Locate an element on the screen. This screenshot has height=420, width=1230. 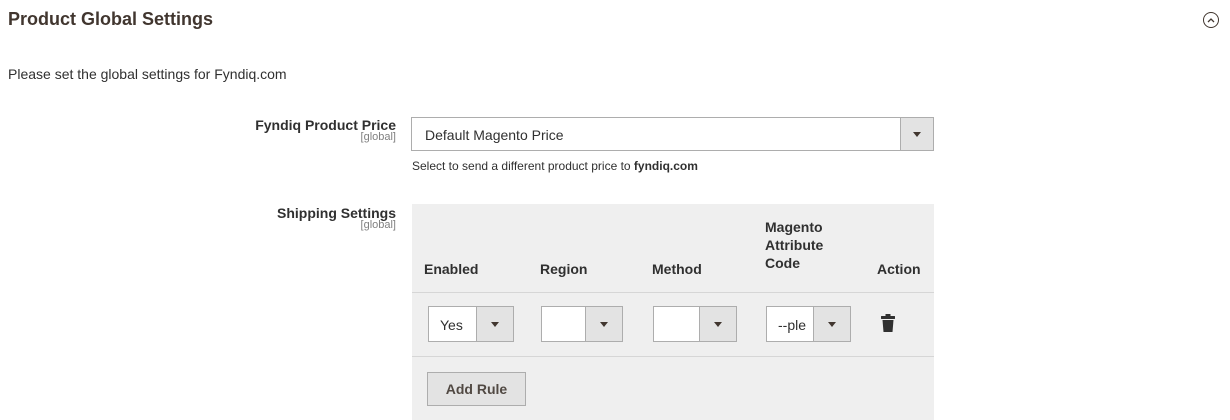
note-link-text: fyndiq.com is located at coordinates (665, 166).